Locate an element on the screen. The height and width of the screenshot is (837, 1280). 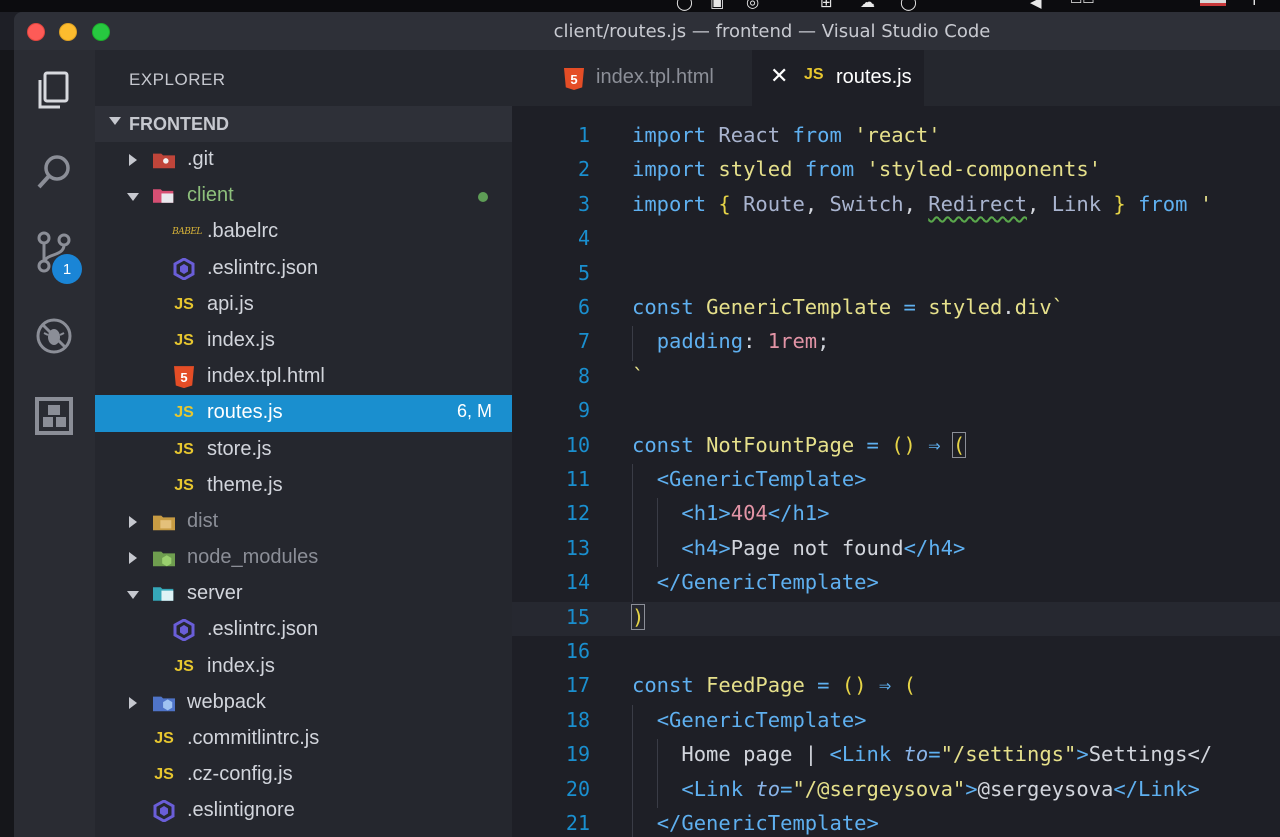
tab-routes-js: ✕ JS routes.js is located at coordinates (838, 78).